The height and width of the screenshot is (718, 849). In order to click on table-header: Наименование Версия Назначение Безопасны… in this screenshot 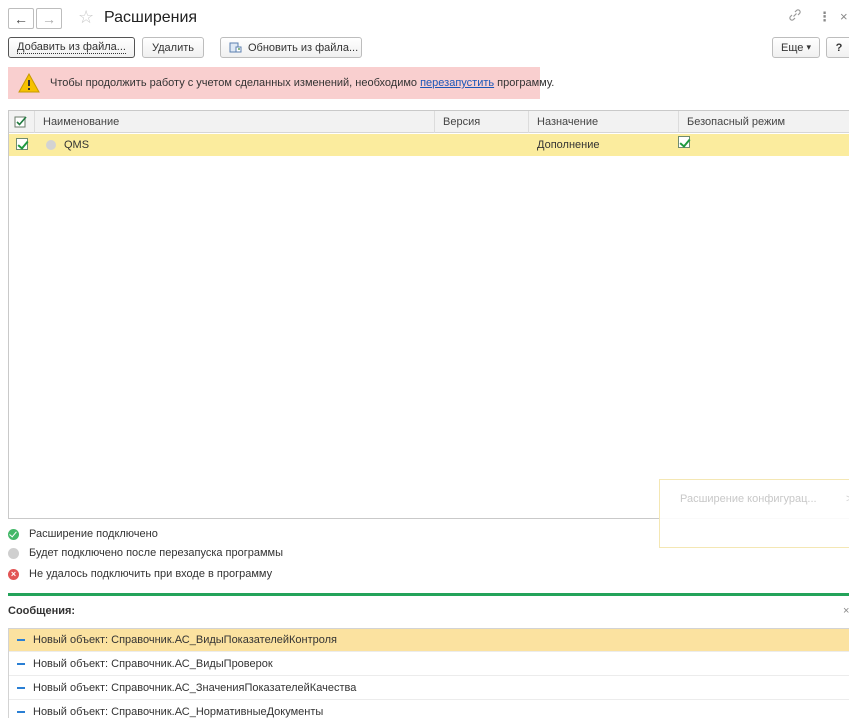, I will do `click(429, 122)`.